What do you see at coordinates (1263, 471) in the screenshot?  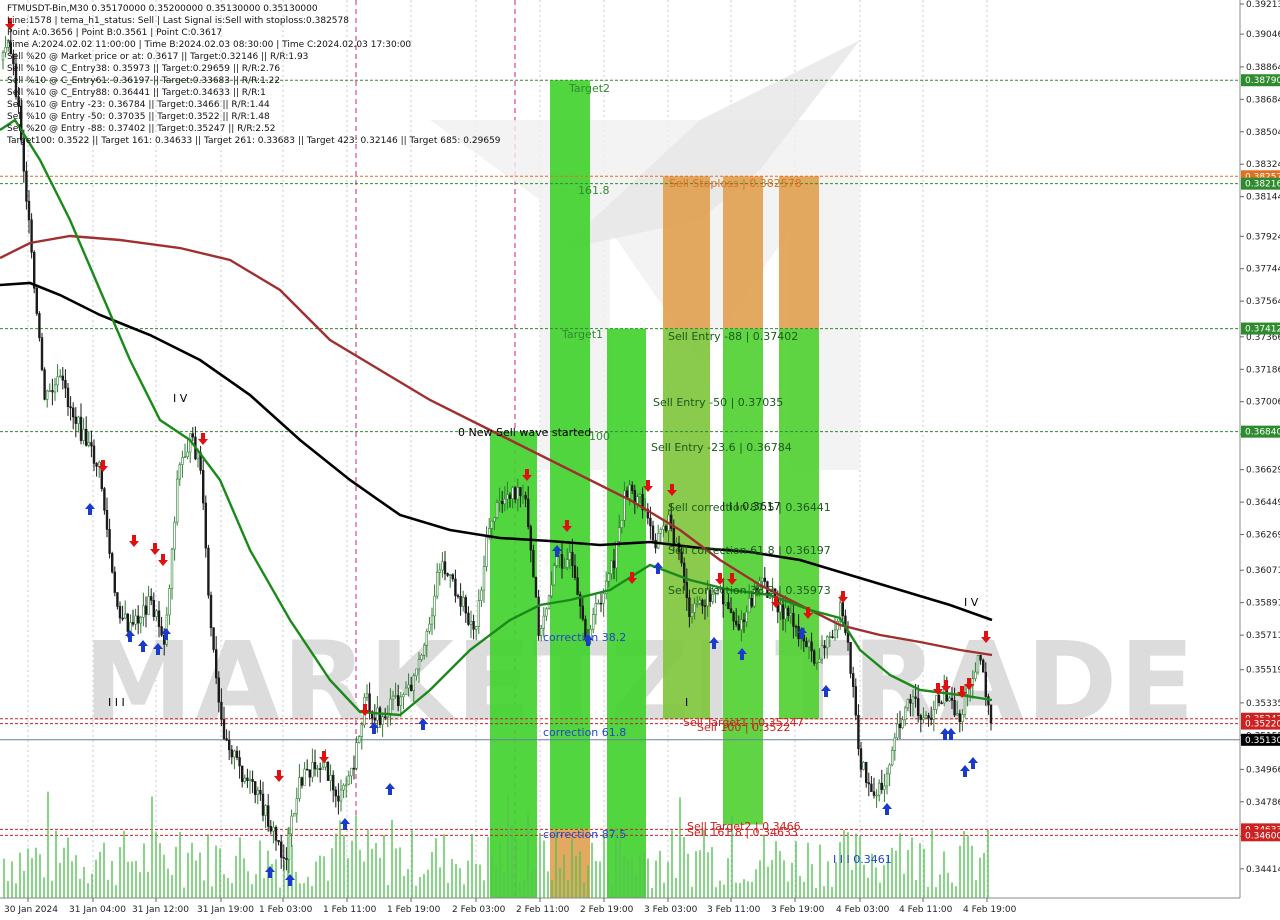 I see `price-tick-label: 0.36629` at bounding box center [1263, 471].